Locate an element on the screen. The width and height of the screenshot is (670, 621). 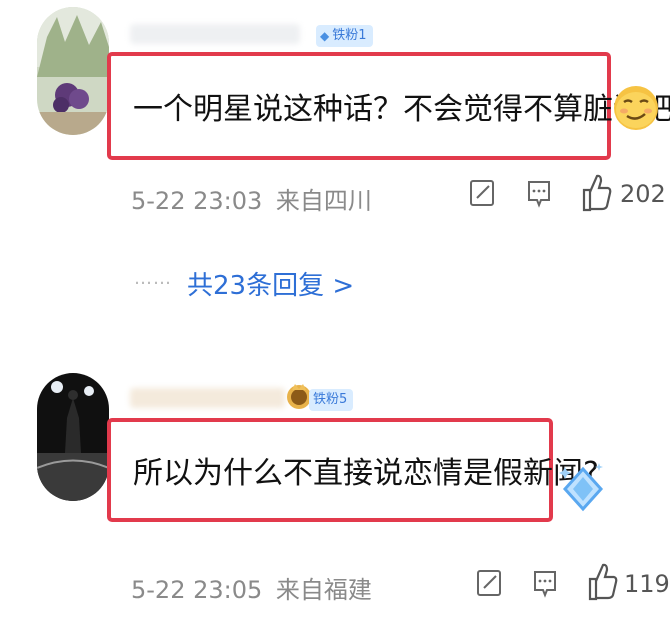
like-count: 202 is located at coordinates (643, 194).